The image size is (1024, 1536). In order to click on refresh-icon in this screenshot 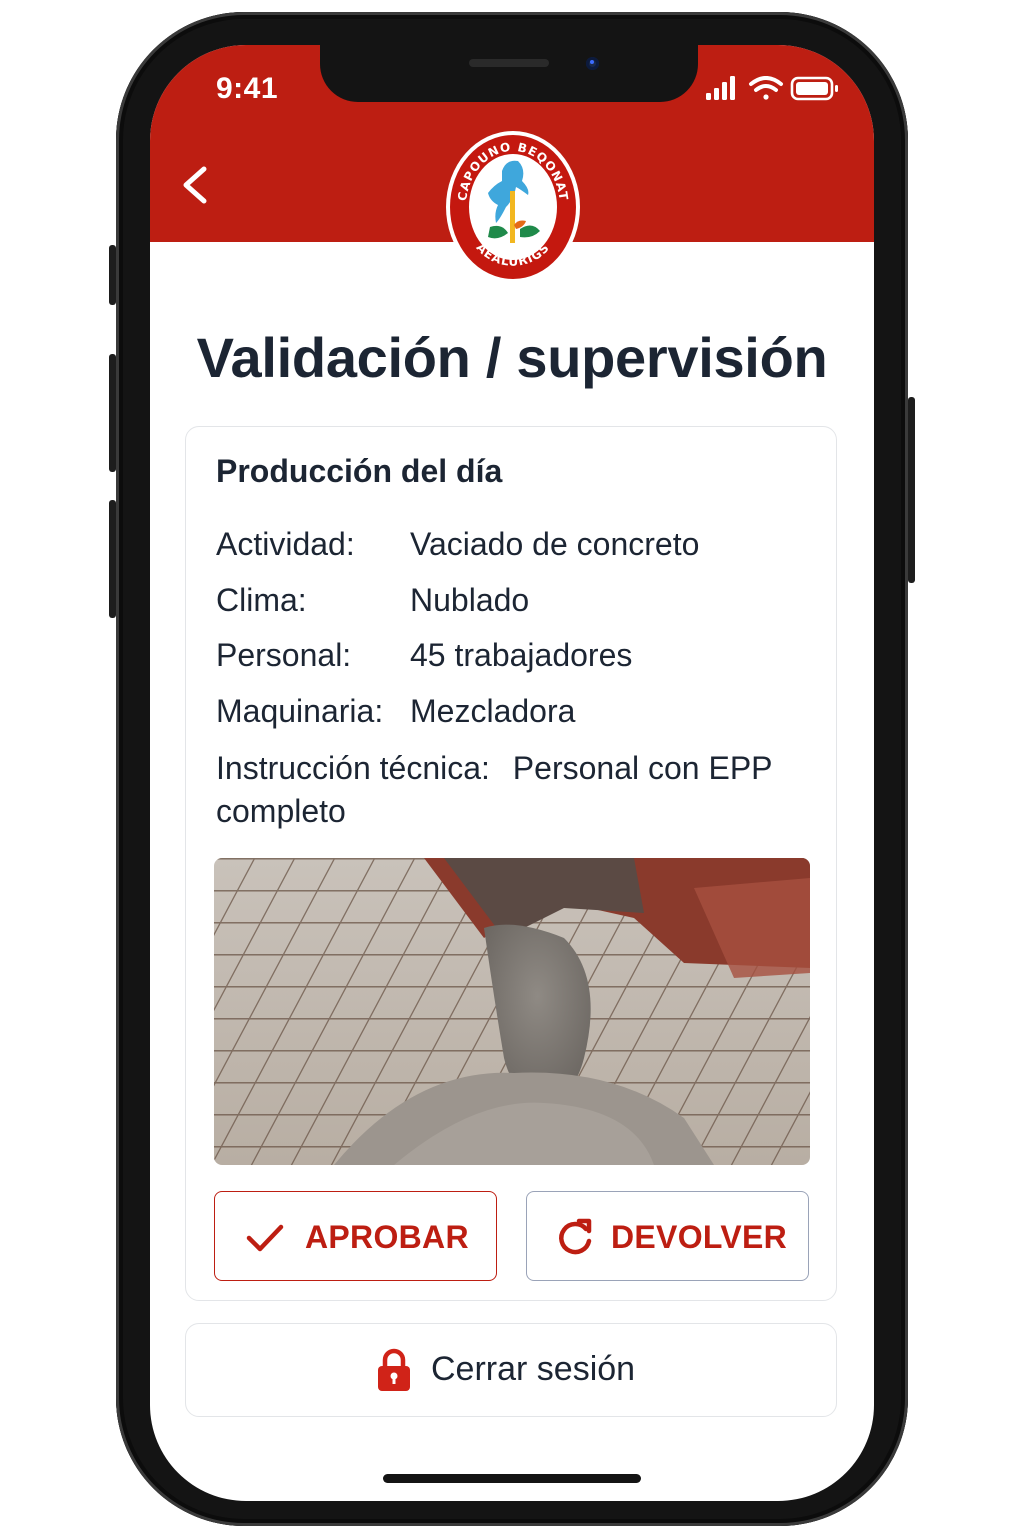, I will do `click(575, 1236)`.